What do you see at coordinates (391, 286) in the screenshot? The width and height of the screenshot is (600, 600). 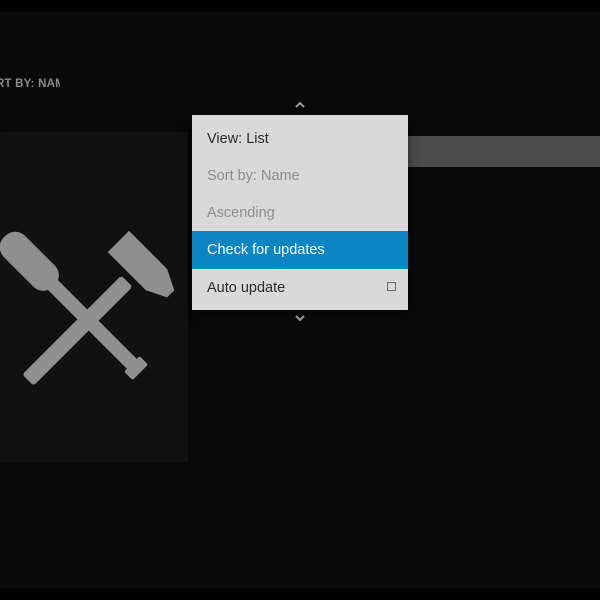 I see `checkbox-icon` at bounding box center [391, 286].